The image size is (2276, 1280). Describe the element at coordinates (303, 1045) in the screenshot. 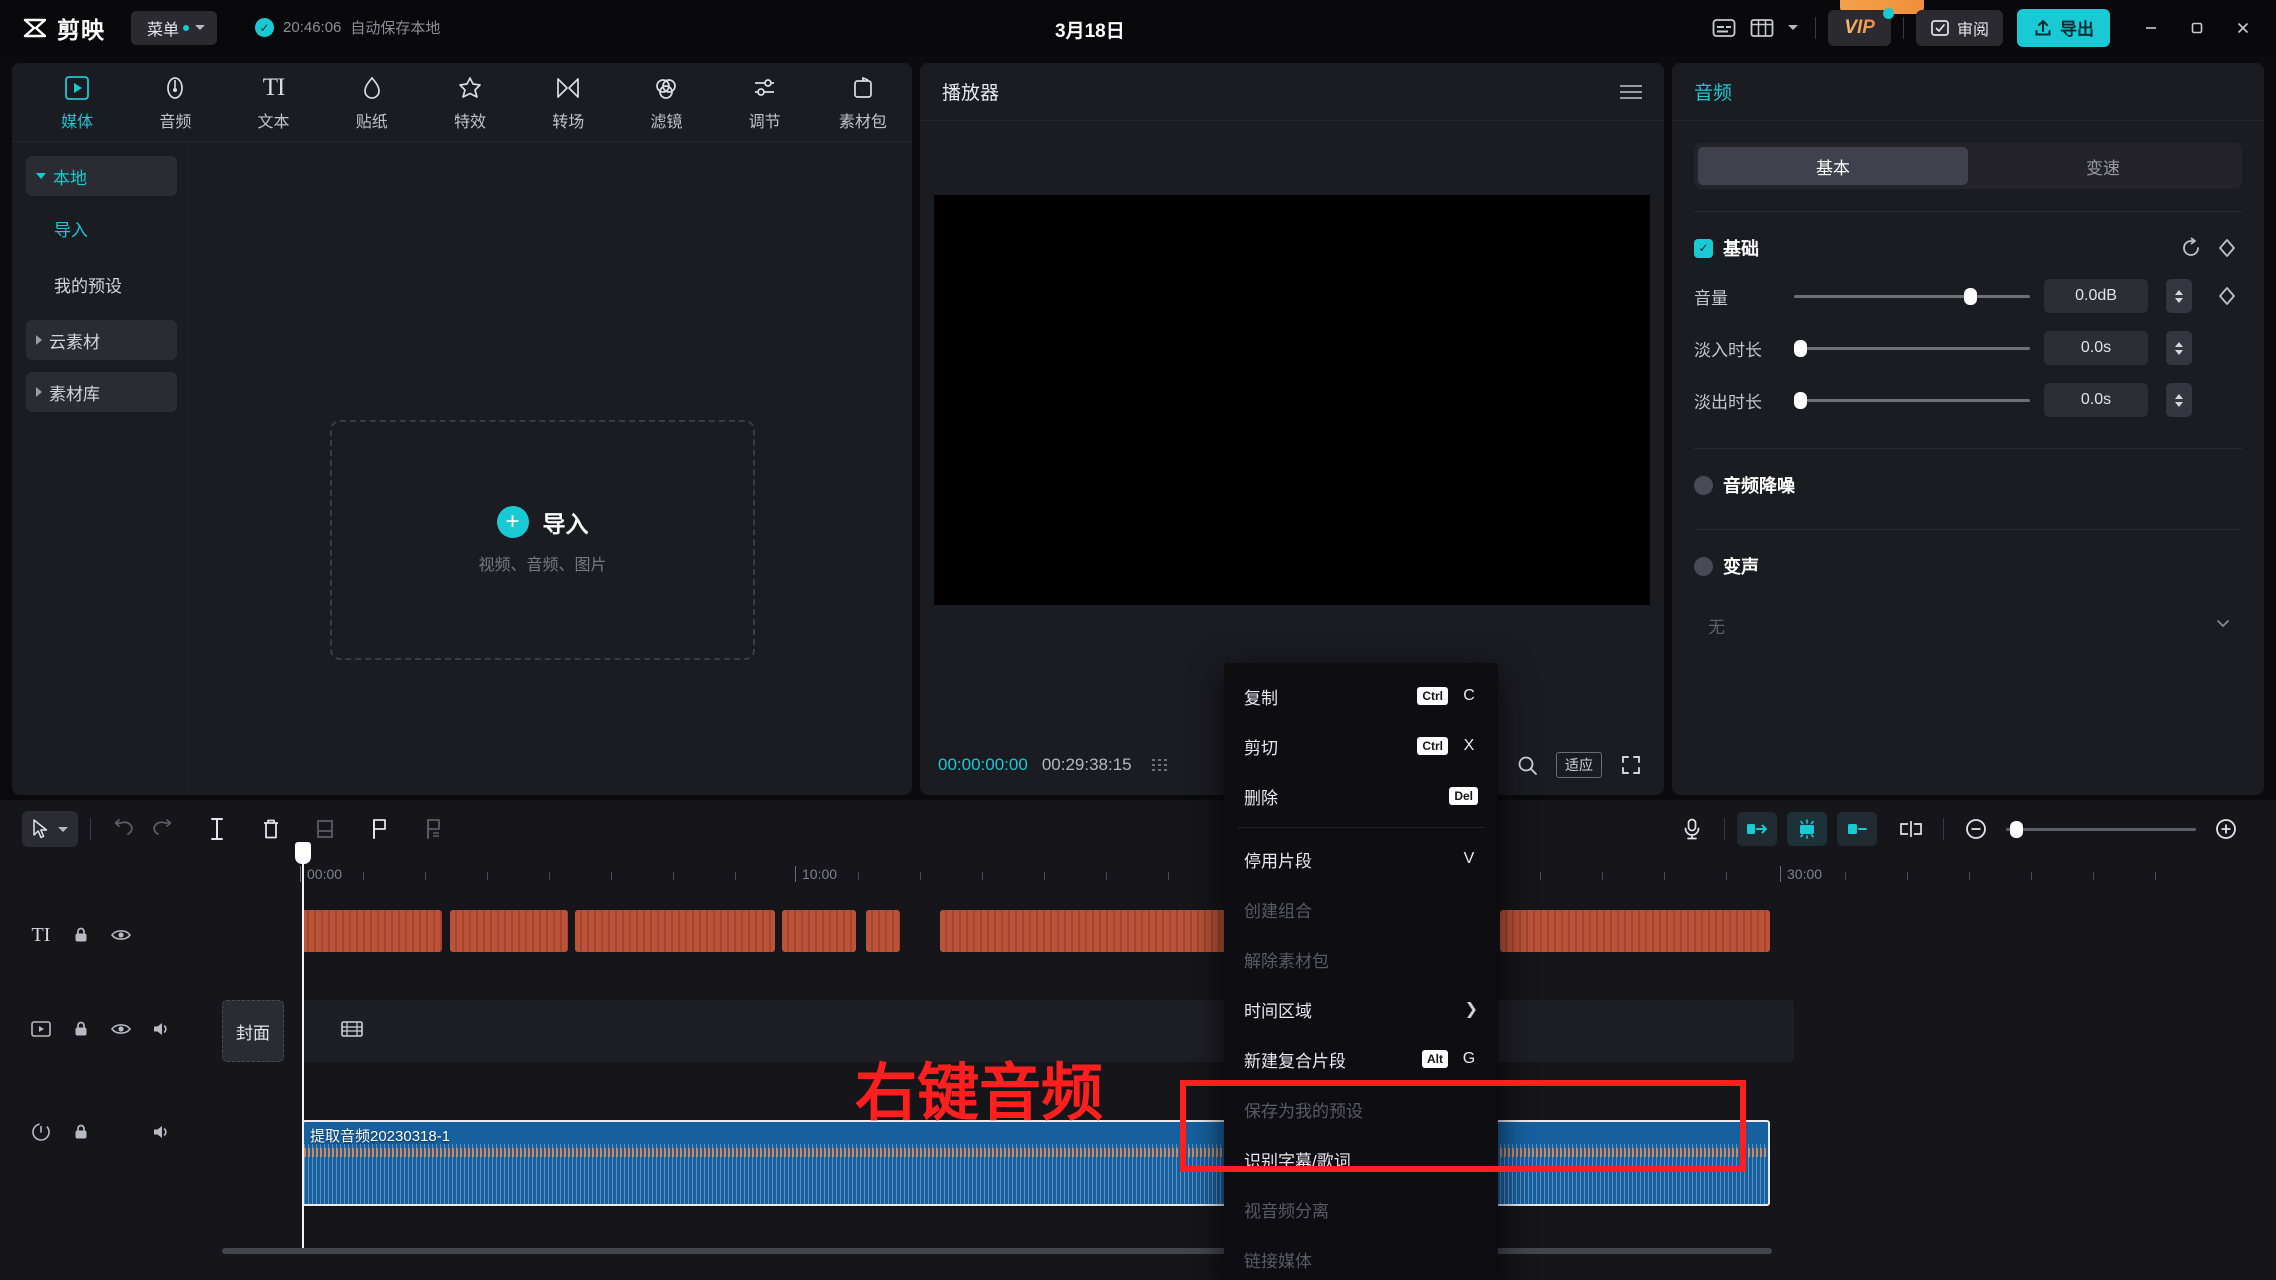

I see `playhead` at that location.